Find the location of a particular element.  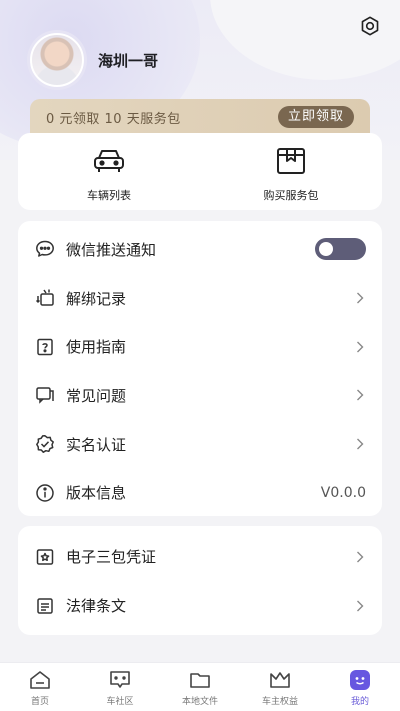

menu-item-unbind-records: 解绑记录 is located at coordinates (200, 298).